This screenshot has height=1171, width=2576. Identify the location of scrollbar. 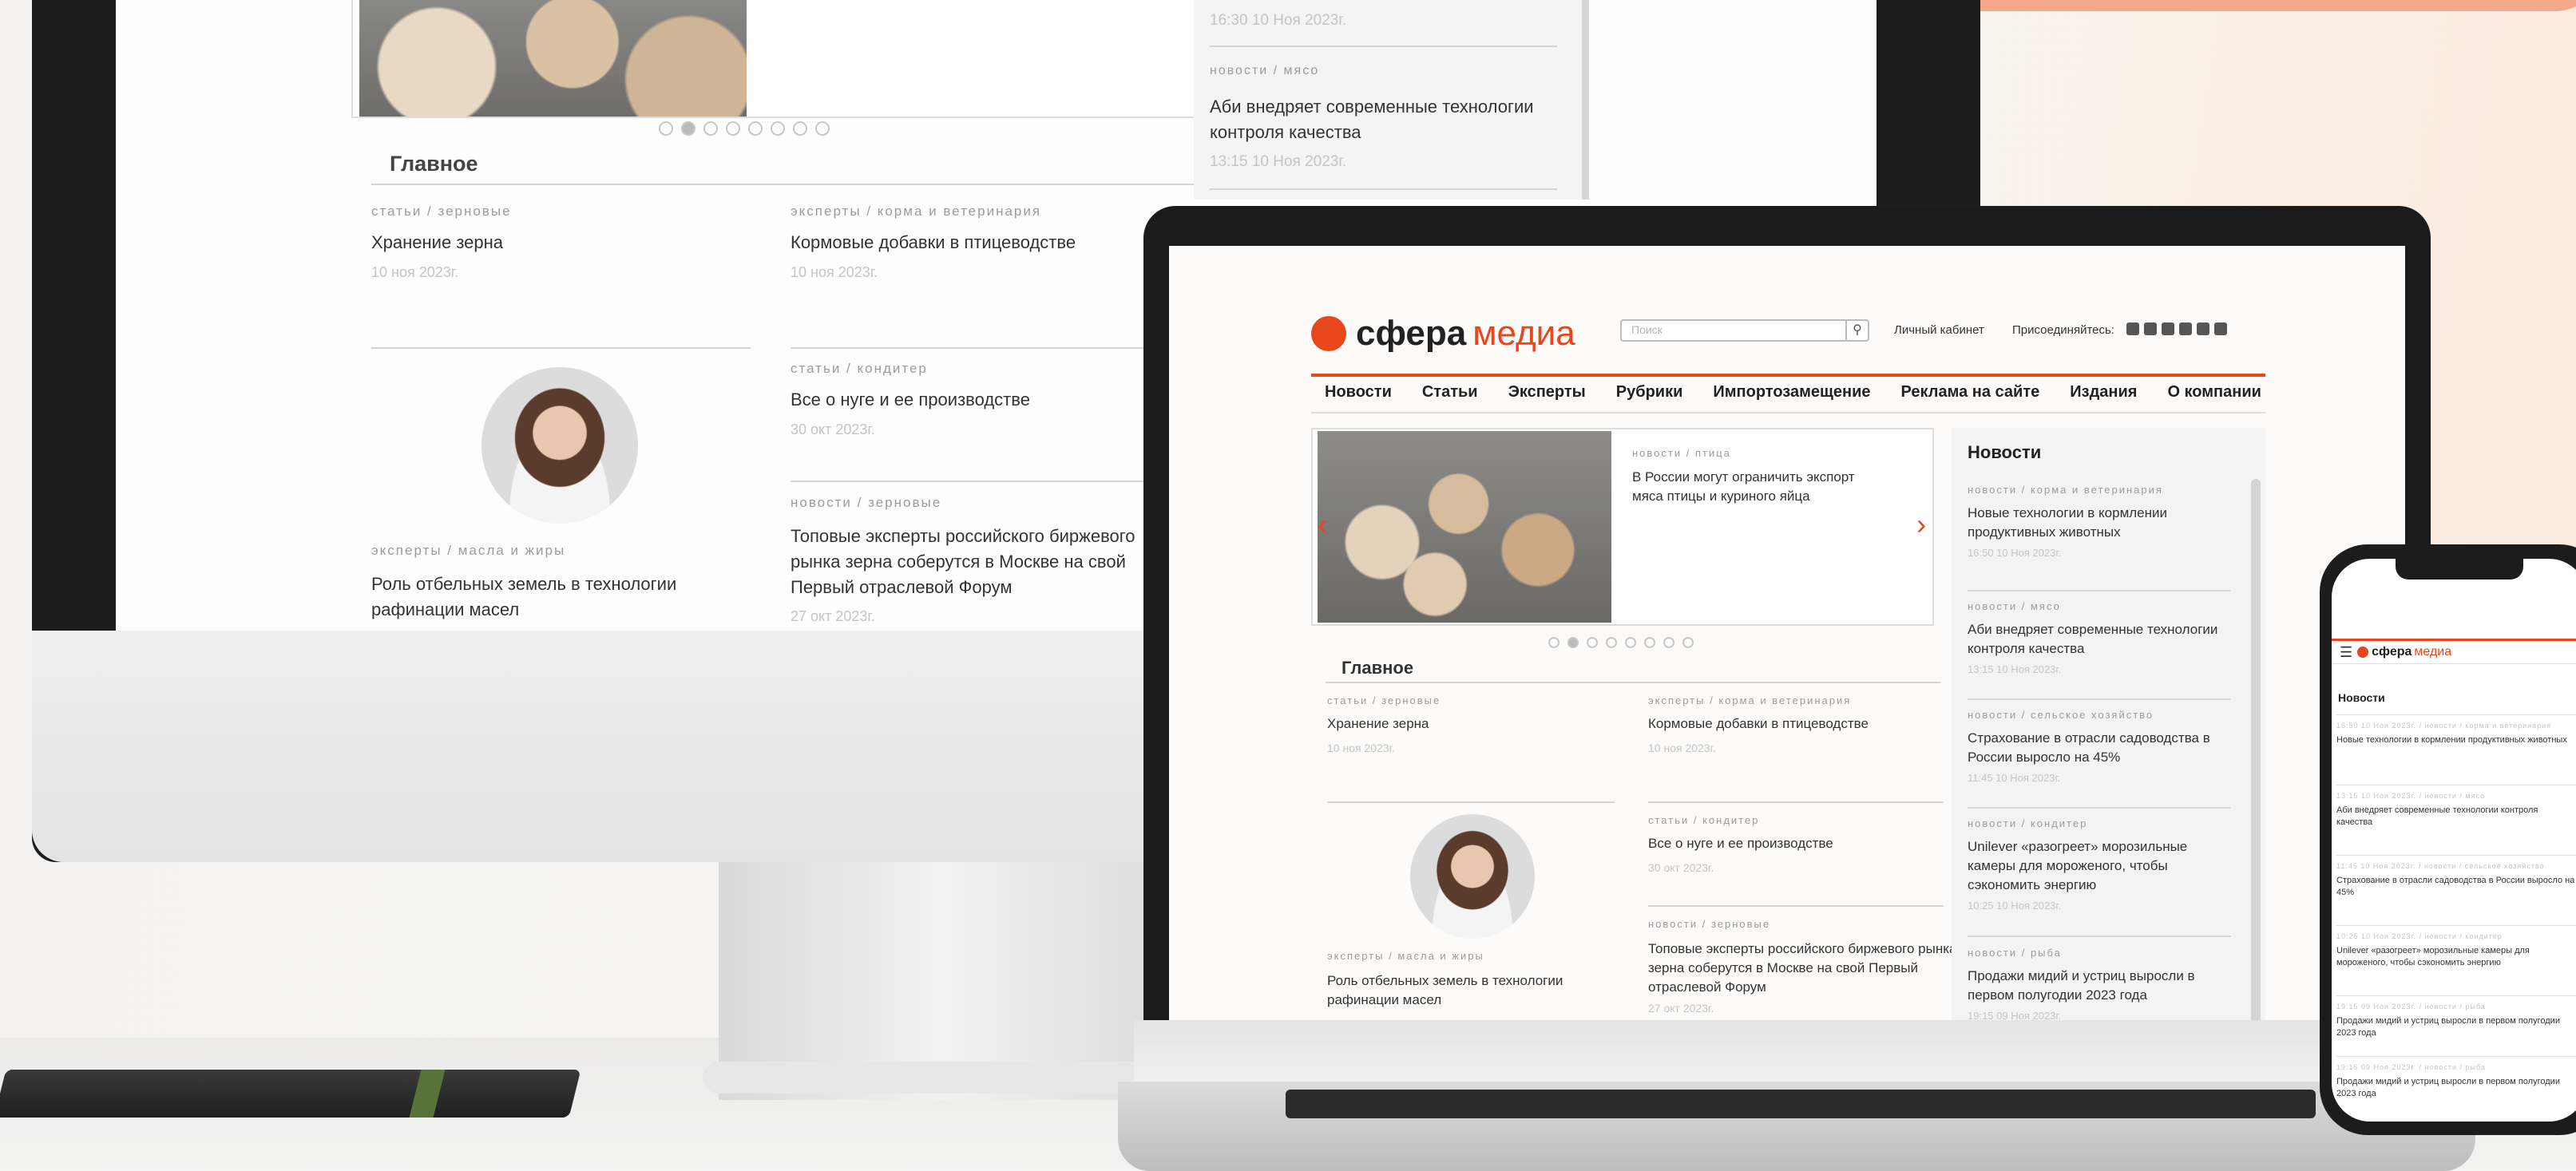
(2256, 749).